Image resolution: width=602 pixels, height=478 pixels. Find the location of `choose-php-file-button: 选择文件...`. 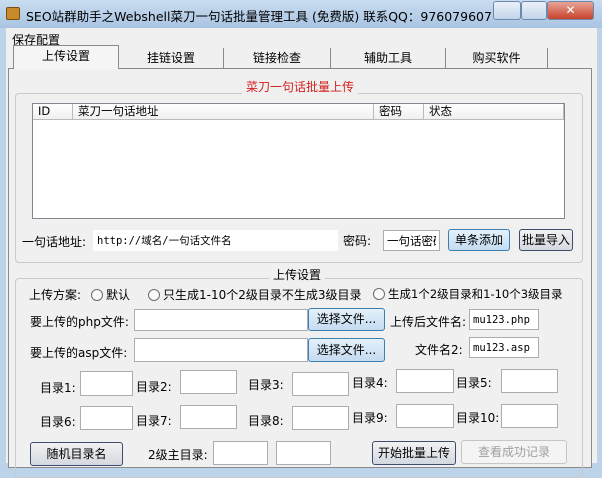

choose-php-file-button: 选择文件... is located at coordinates (346, 319).